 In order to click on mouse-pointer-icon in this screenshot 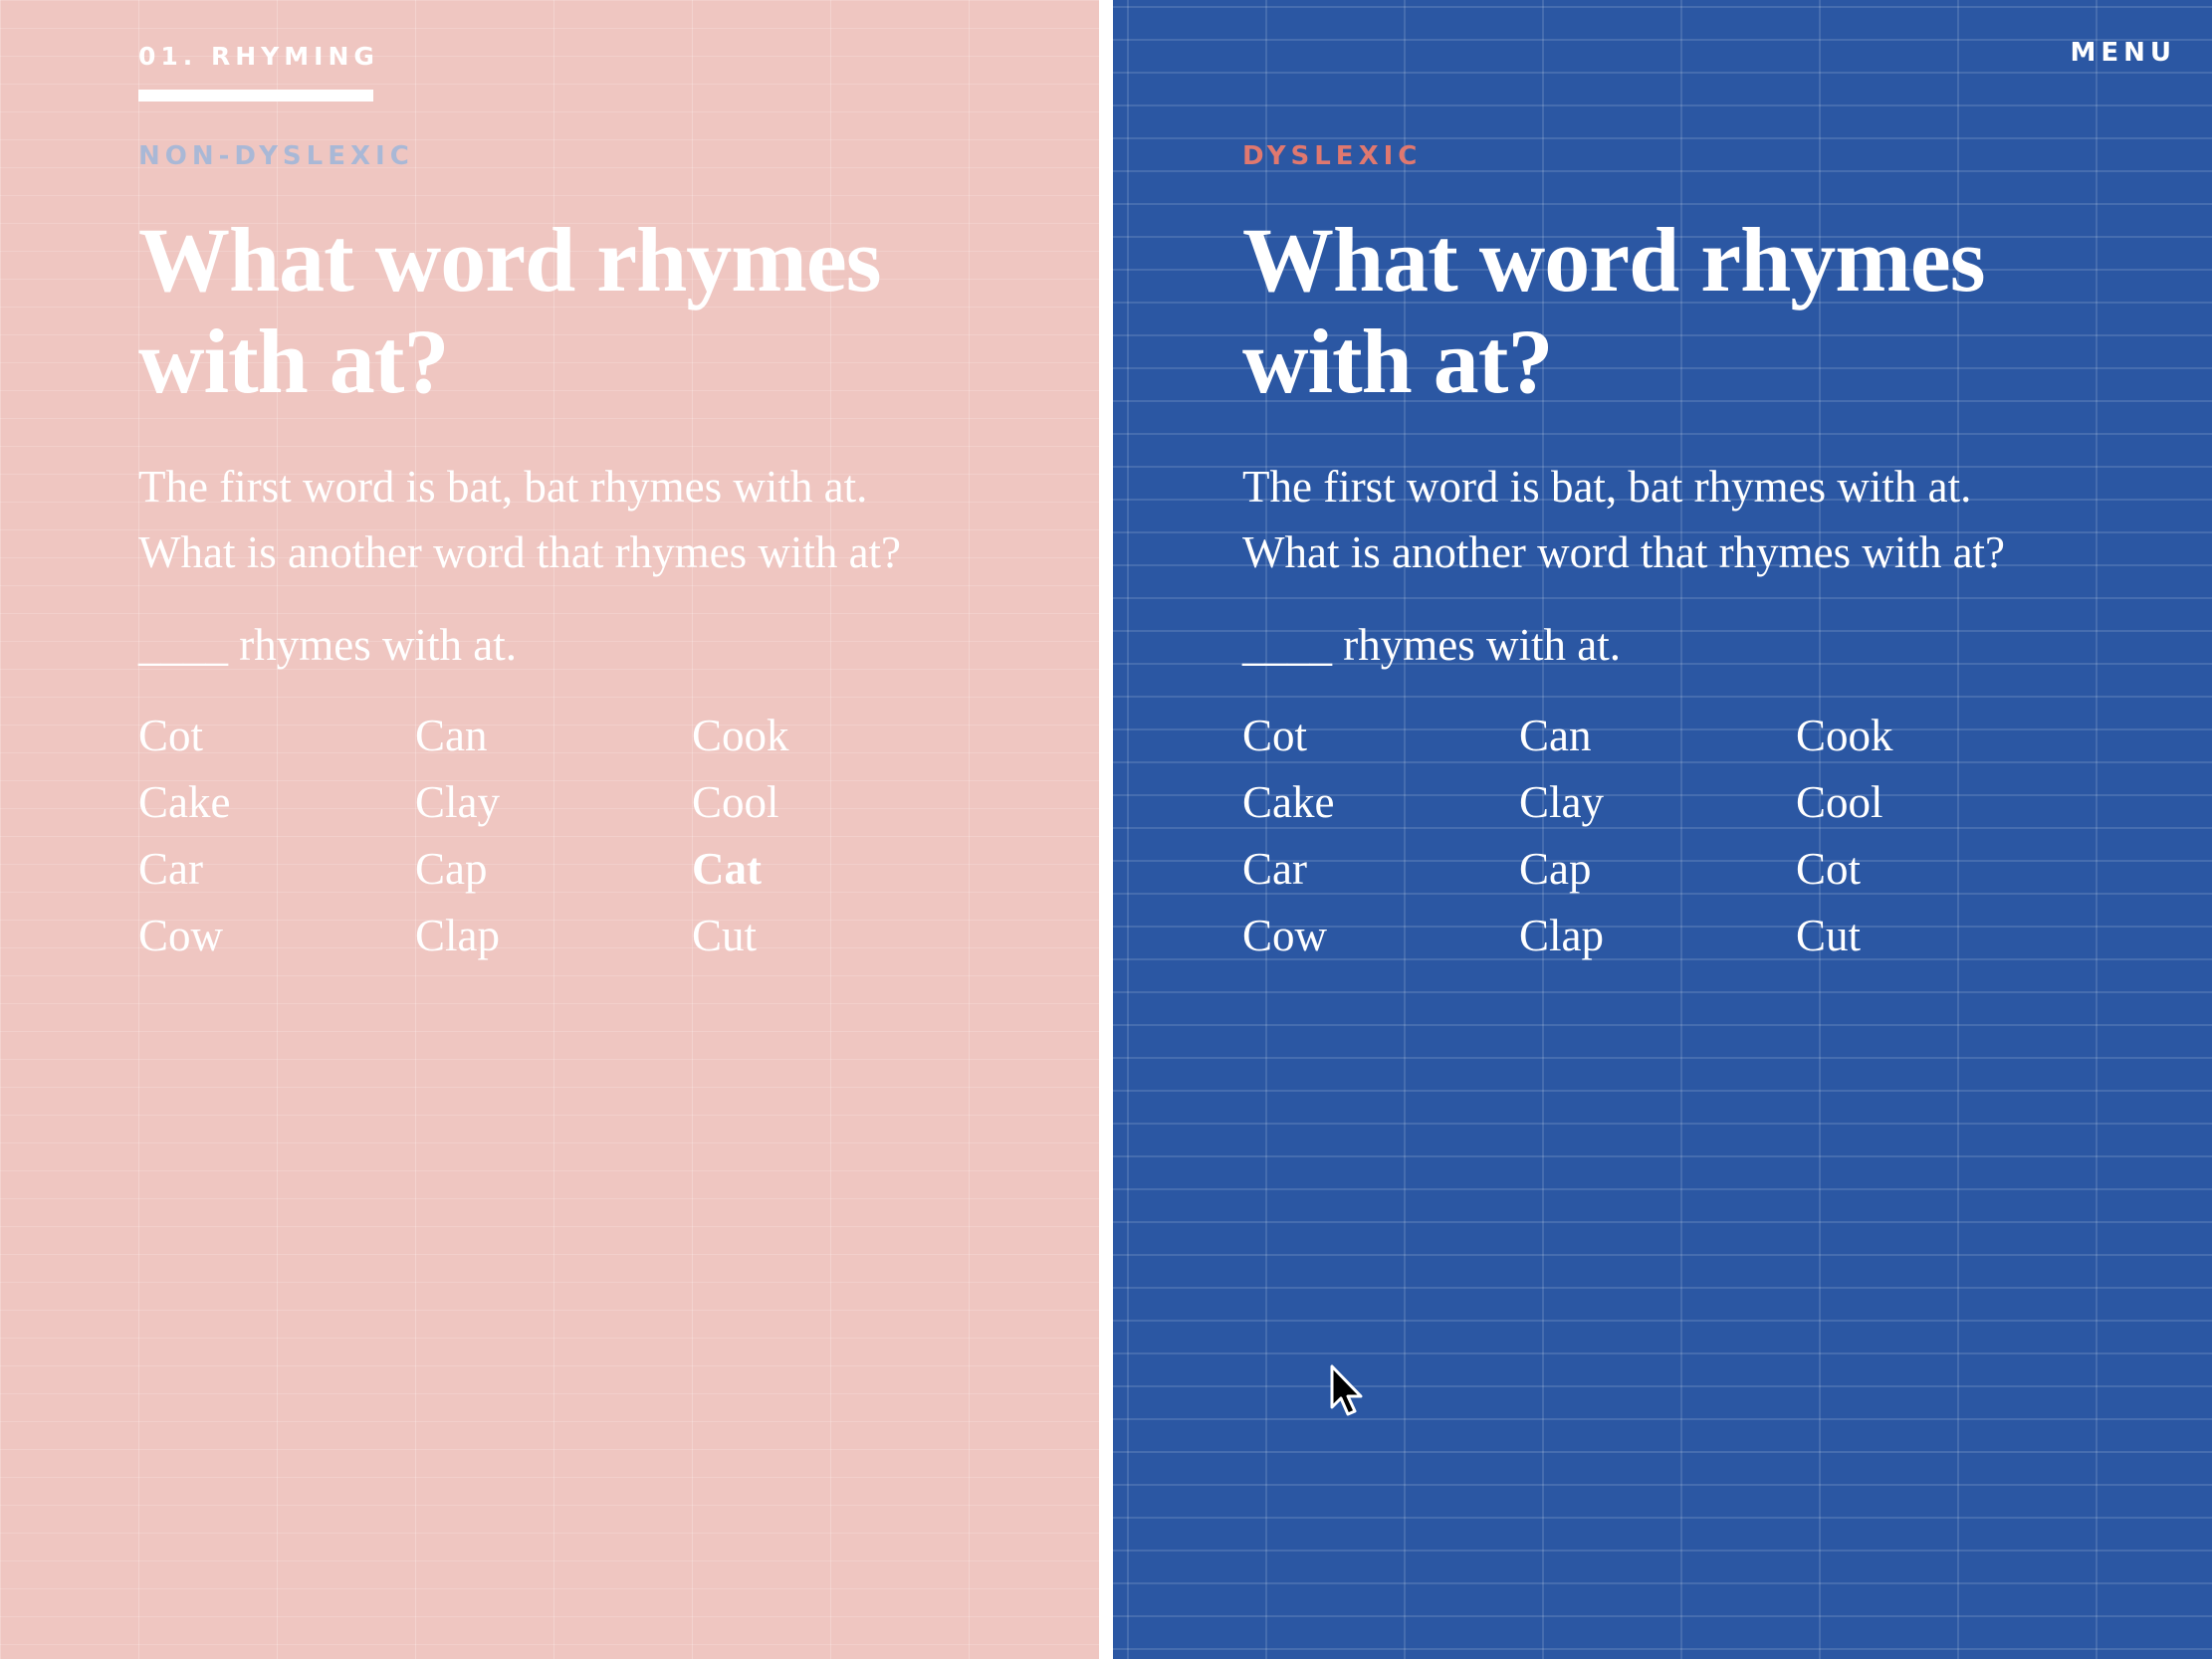, I will do `click(1346, 1390)`.